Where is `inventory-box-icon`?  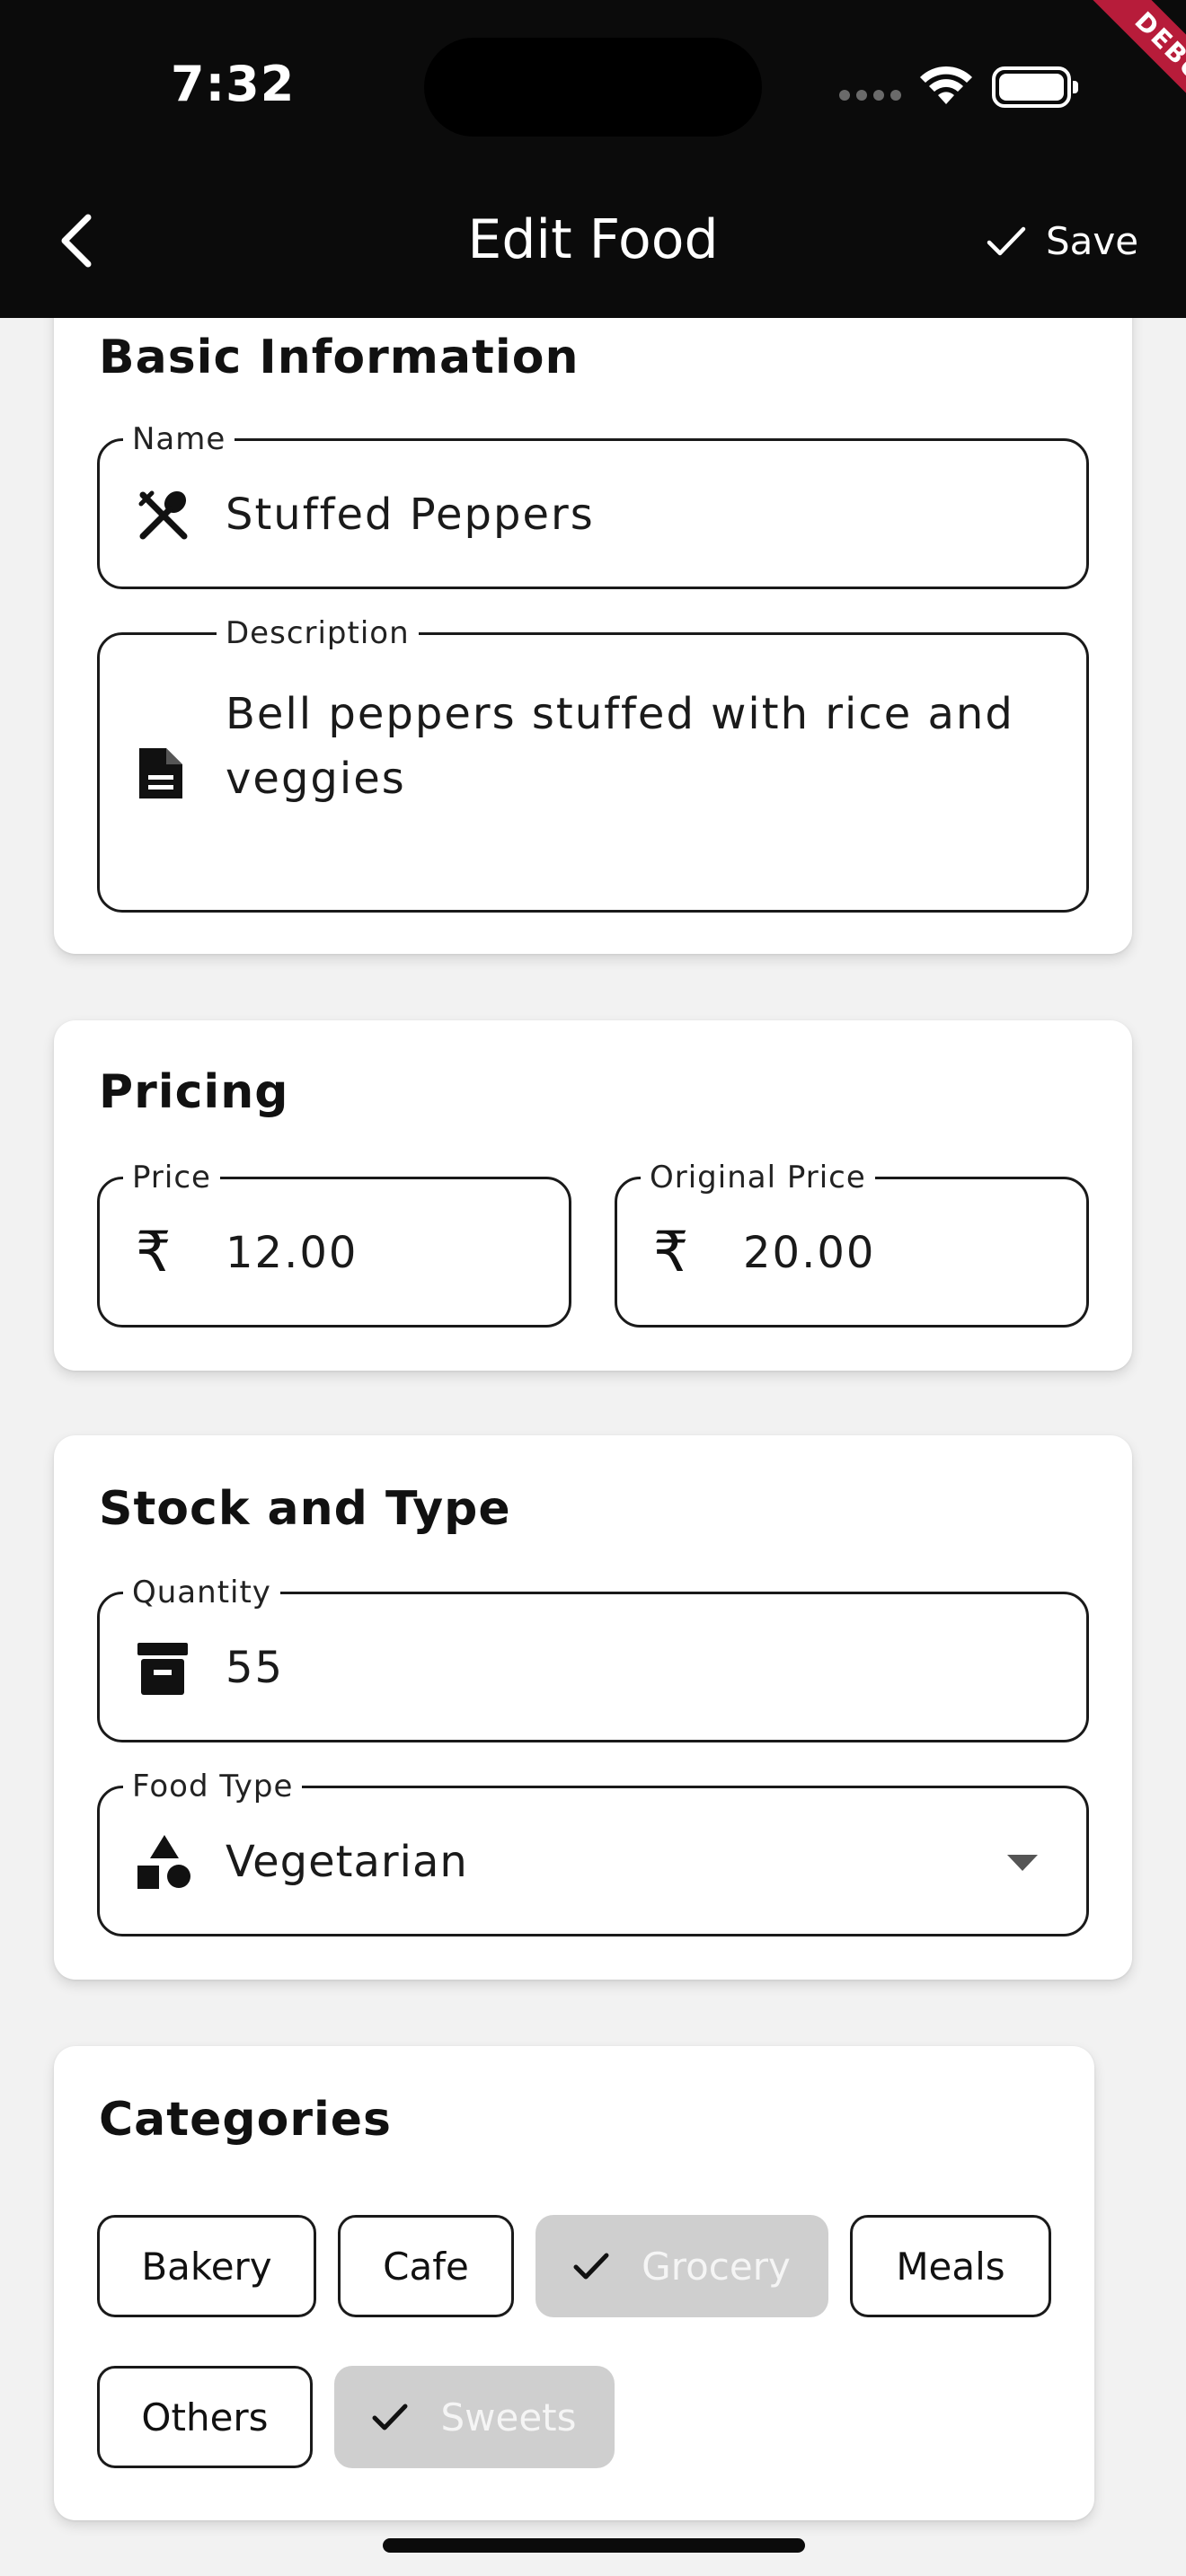
inventory-box-icon is located at coordinates (162, 1669).